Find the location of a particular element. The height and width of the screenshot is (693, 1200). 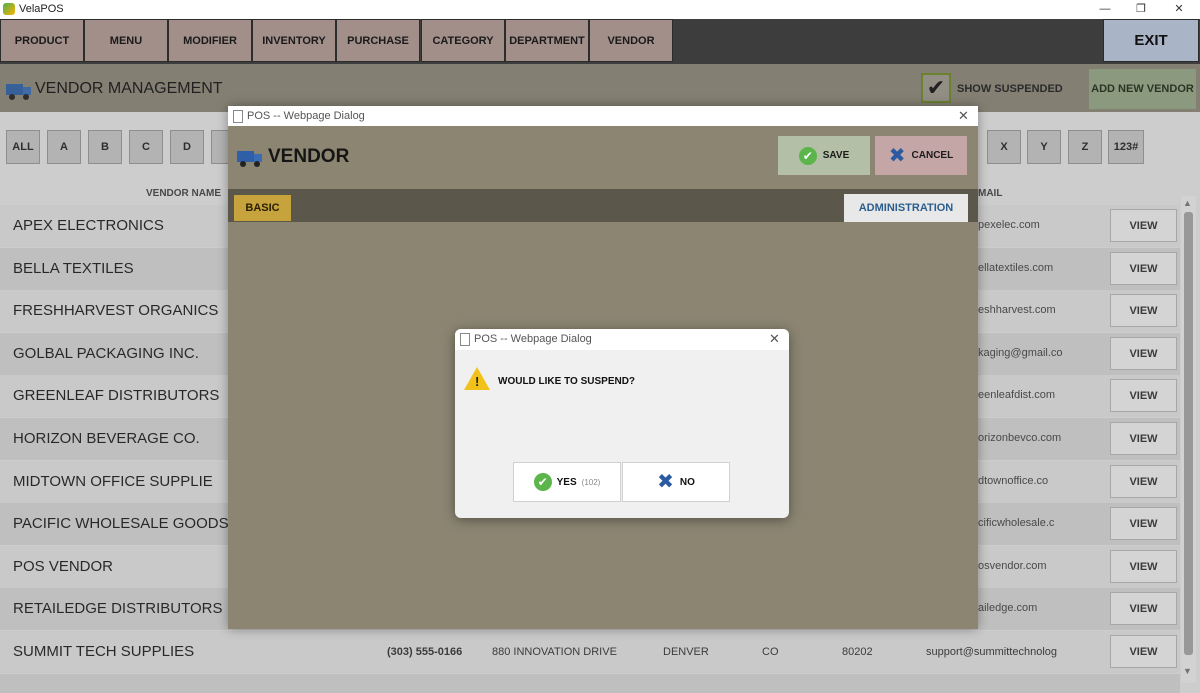

confirm-dialog-title: POS -- Webpage Dialog is located at coordinates (533, 339).